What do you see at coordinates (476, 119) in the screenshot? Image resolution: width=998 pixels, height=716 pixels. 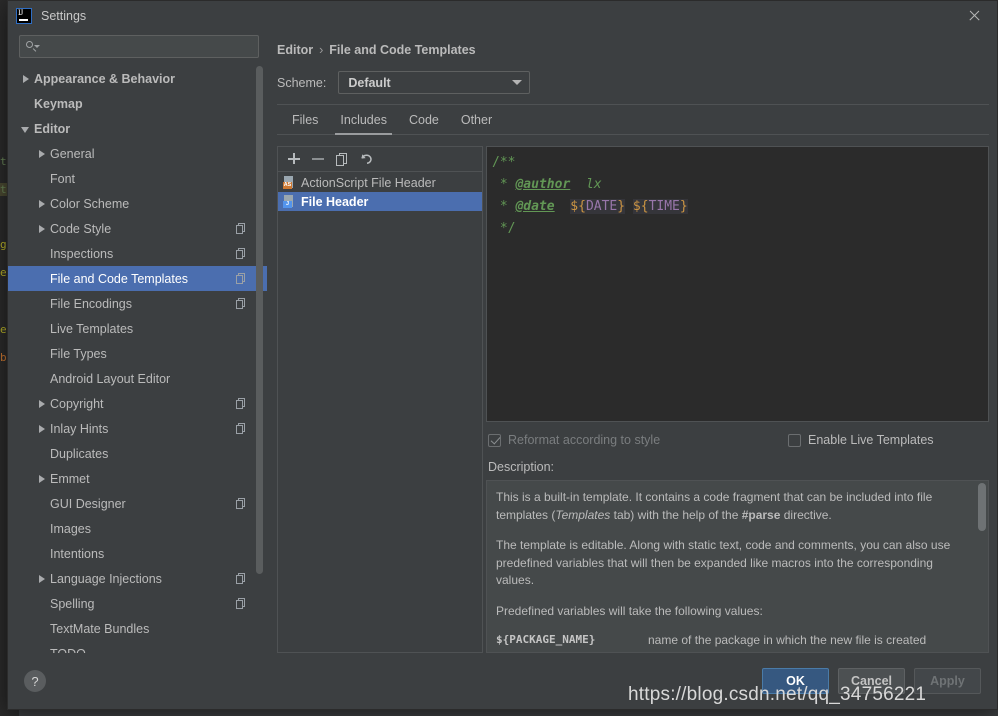 I see `tab-other: Other` at bounding box center [476, 119].